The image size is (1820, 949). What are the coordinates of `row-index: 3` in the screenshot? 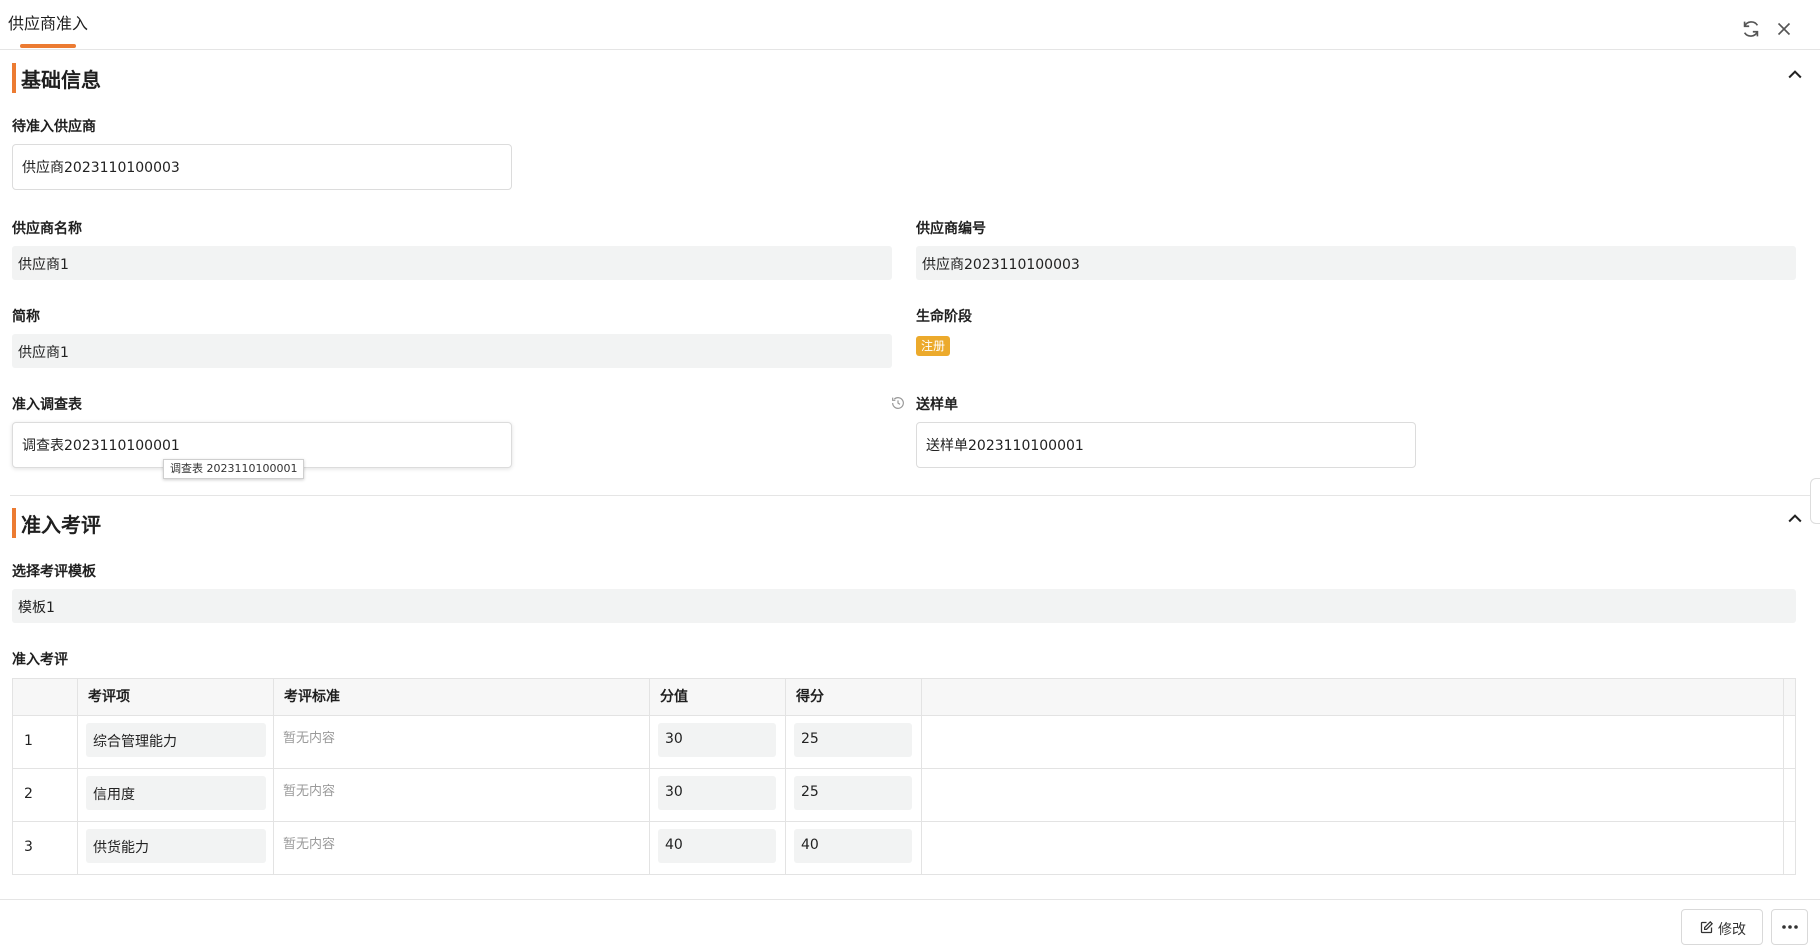 It's located at (28, 847).